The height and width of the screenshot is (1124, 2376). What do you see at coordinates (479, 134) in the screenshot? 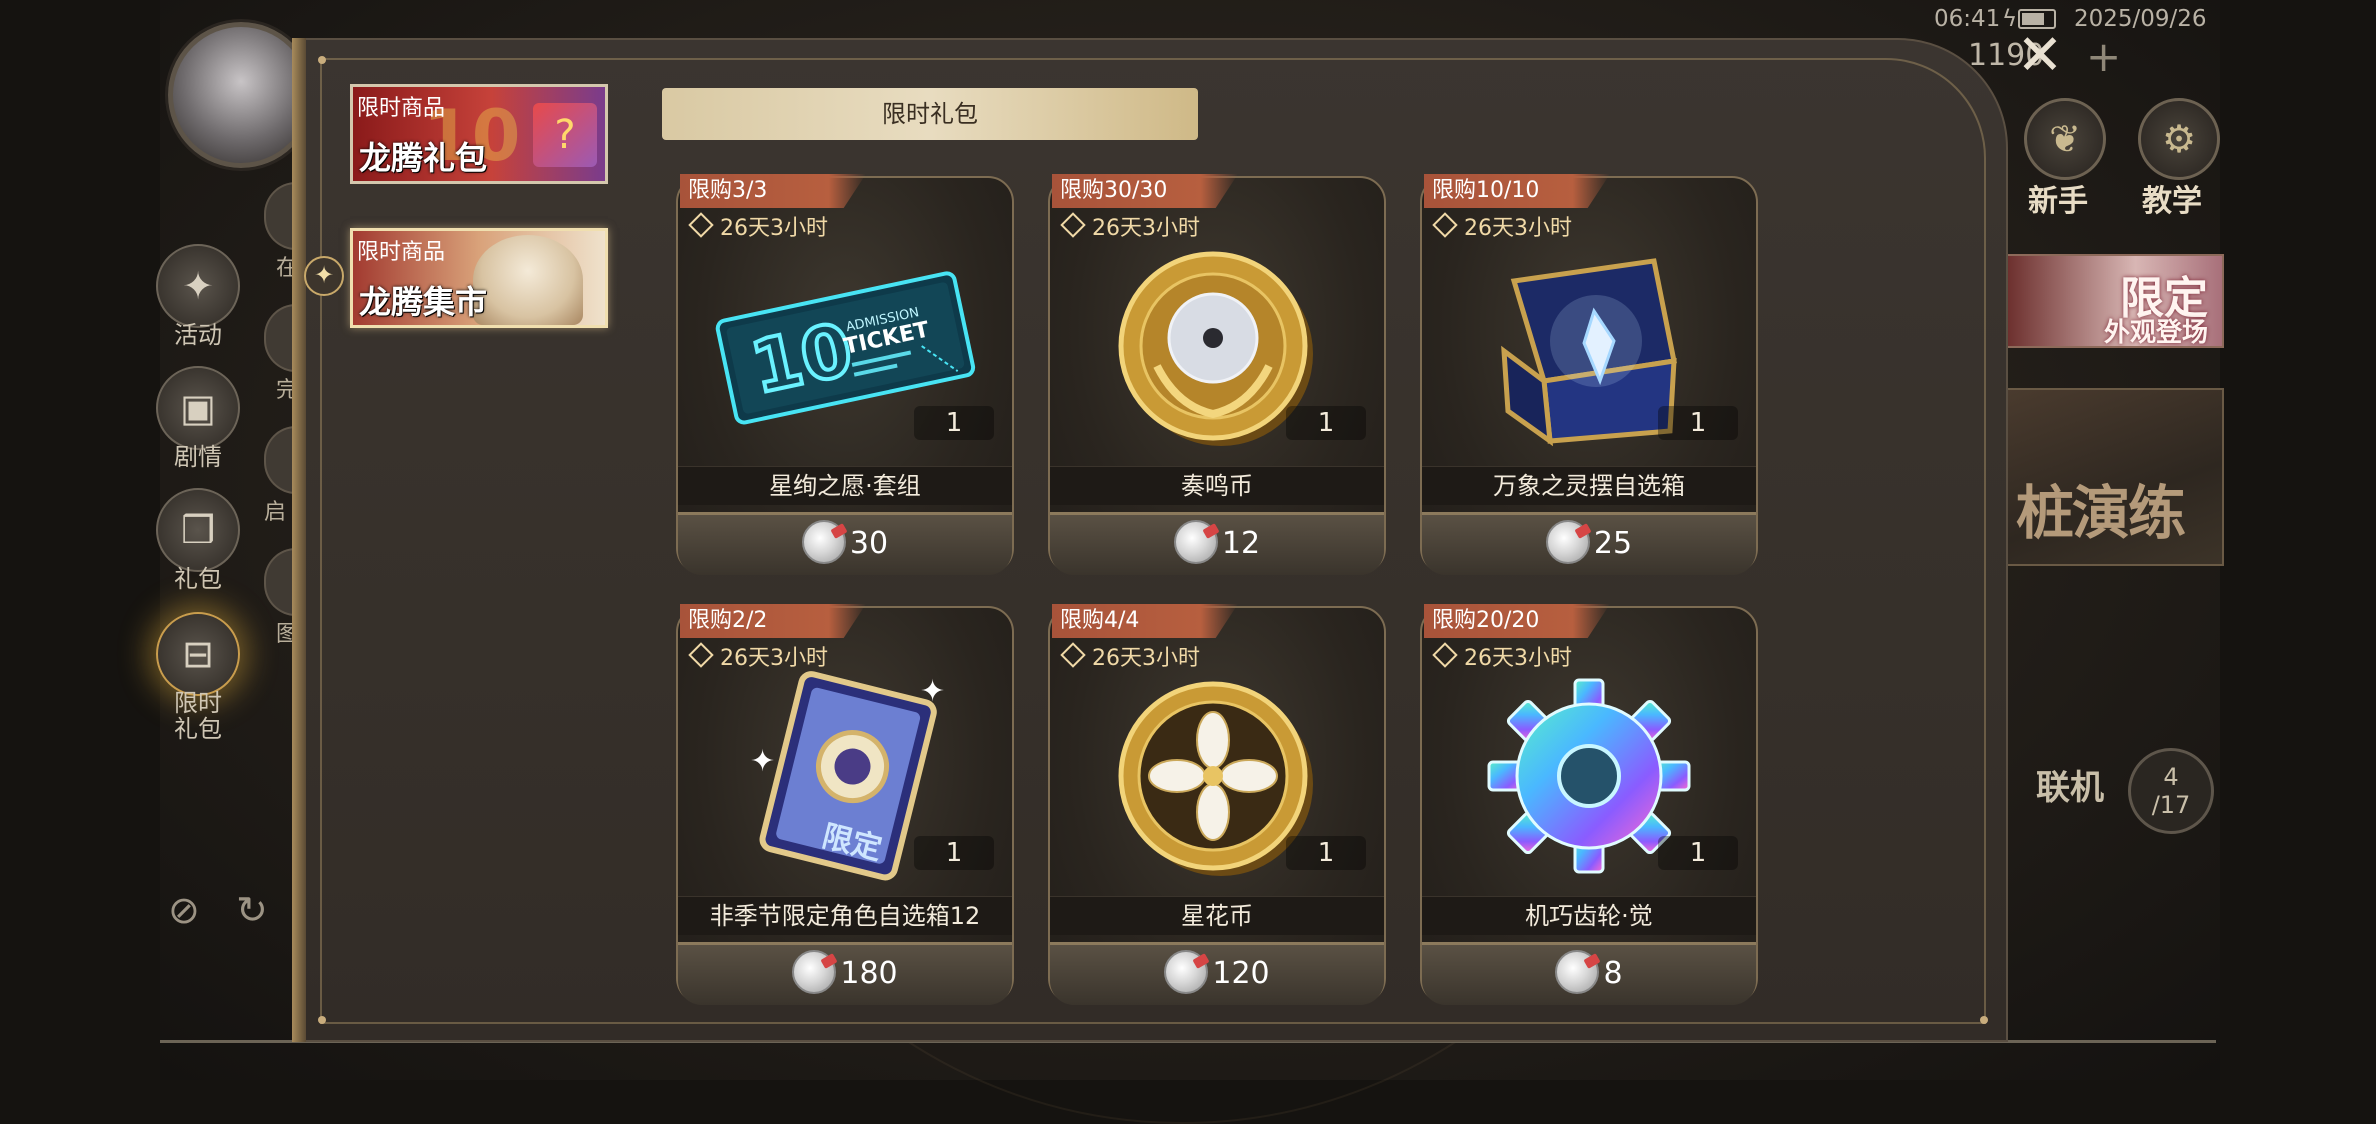
I see `category-tab-dragon-gift: 10 ? 限时商品 龙腾礼包` at bounding box center [479, 134].